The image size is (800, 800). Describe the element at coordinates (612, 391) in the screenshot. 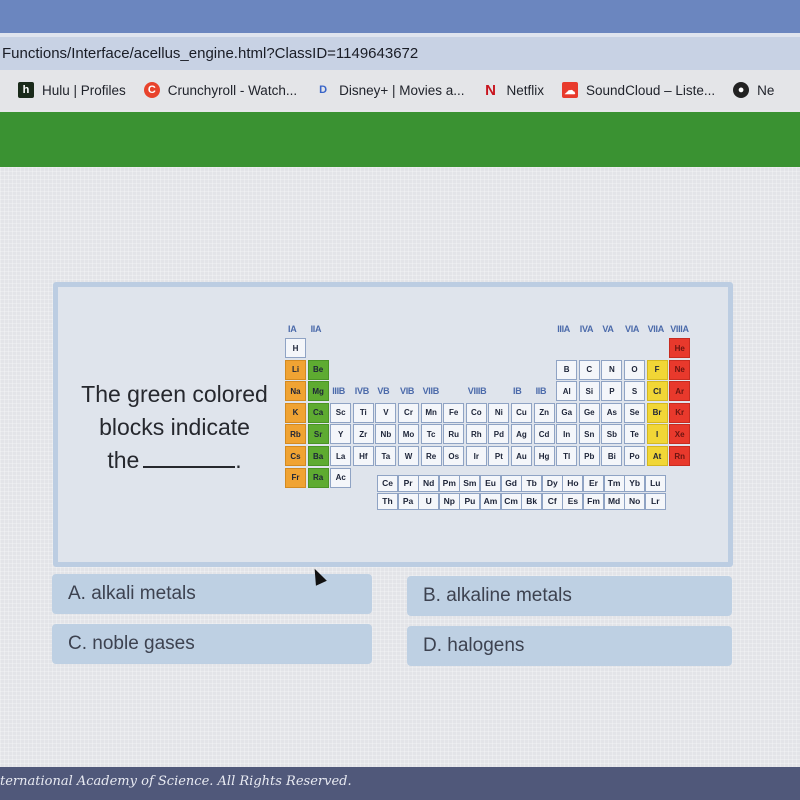

I see `element-cell: P` at that location.